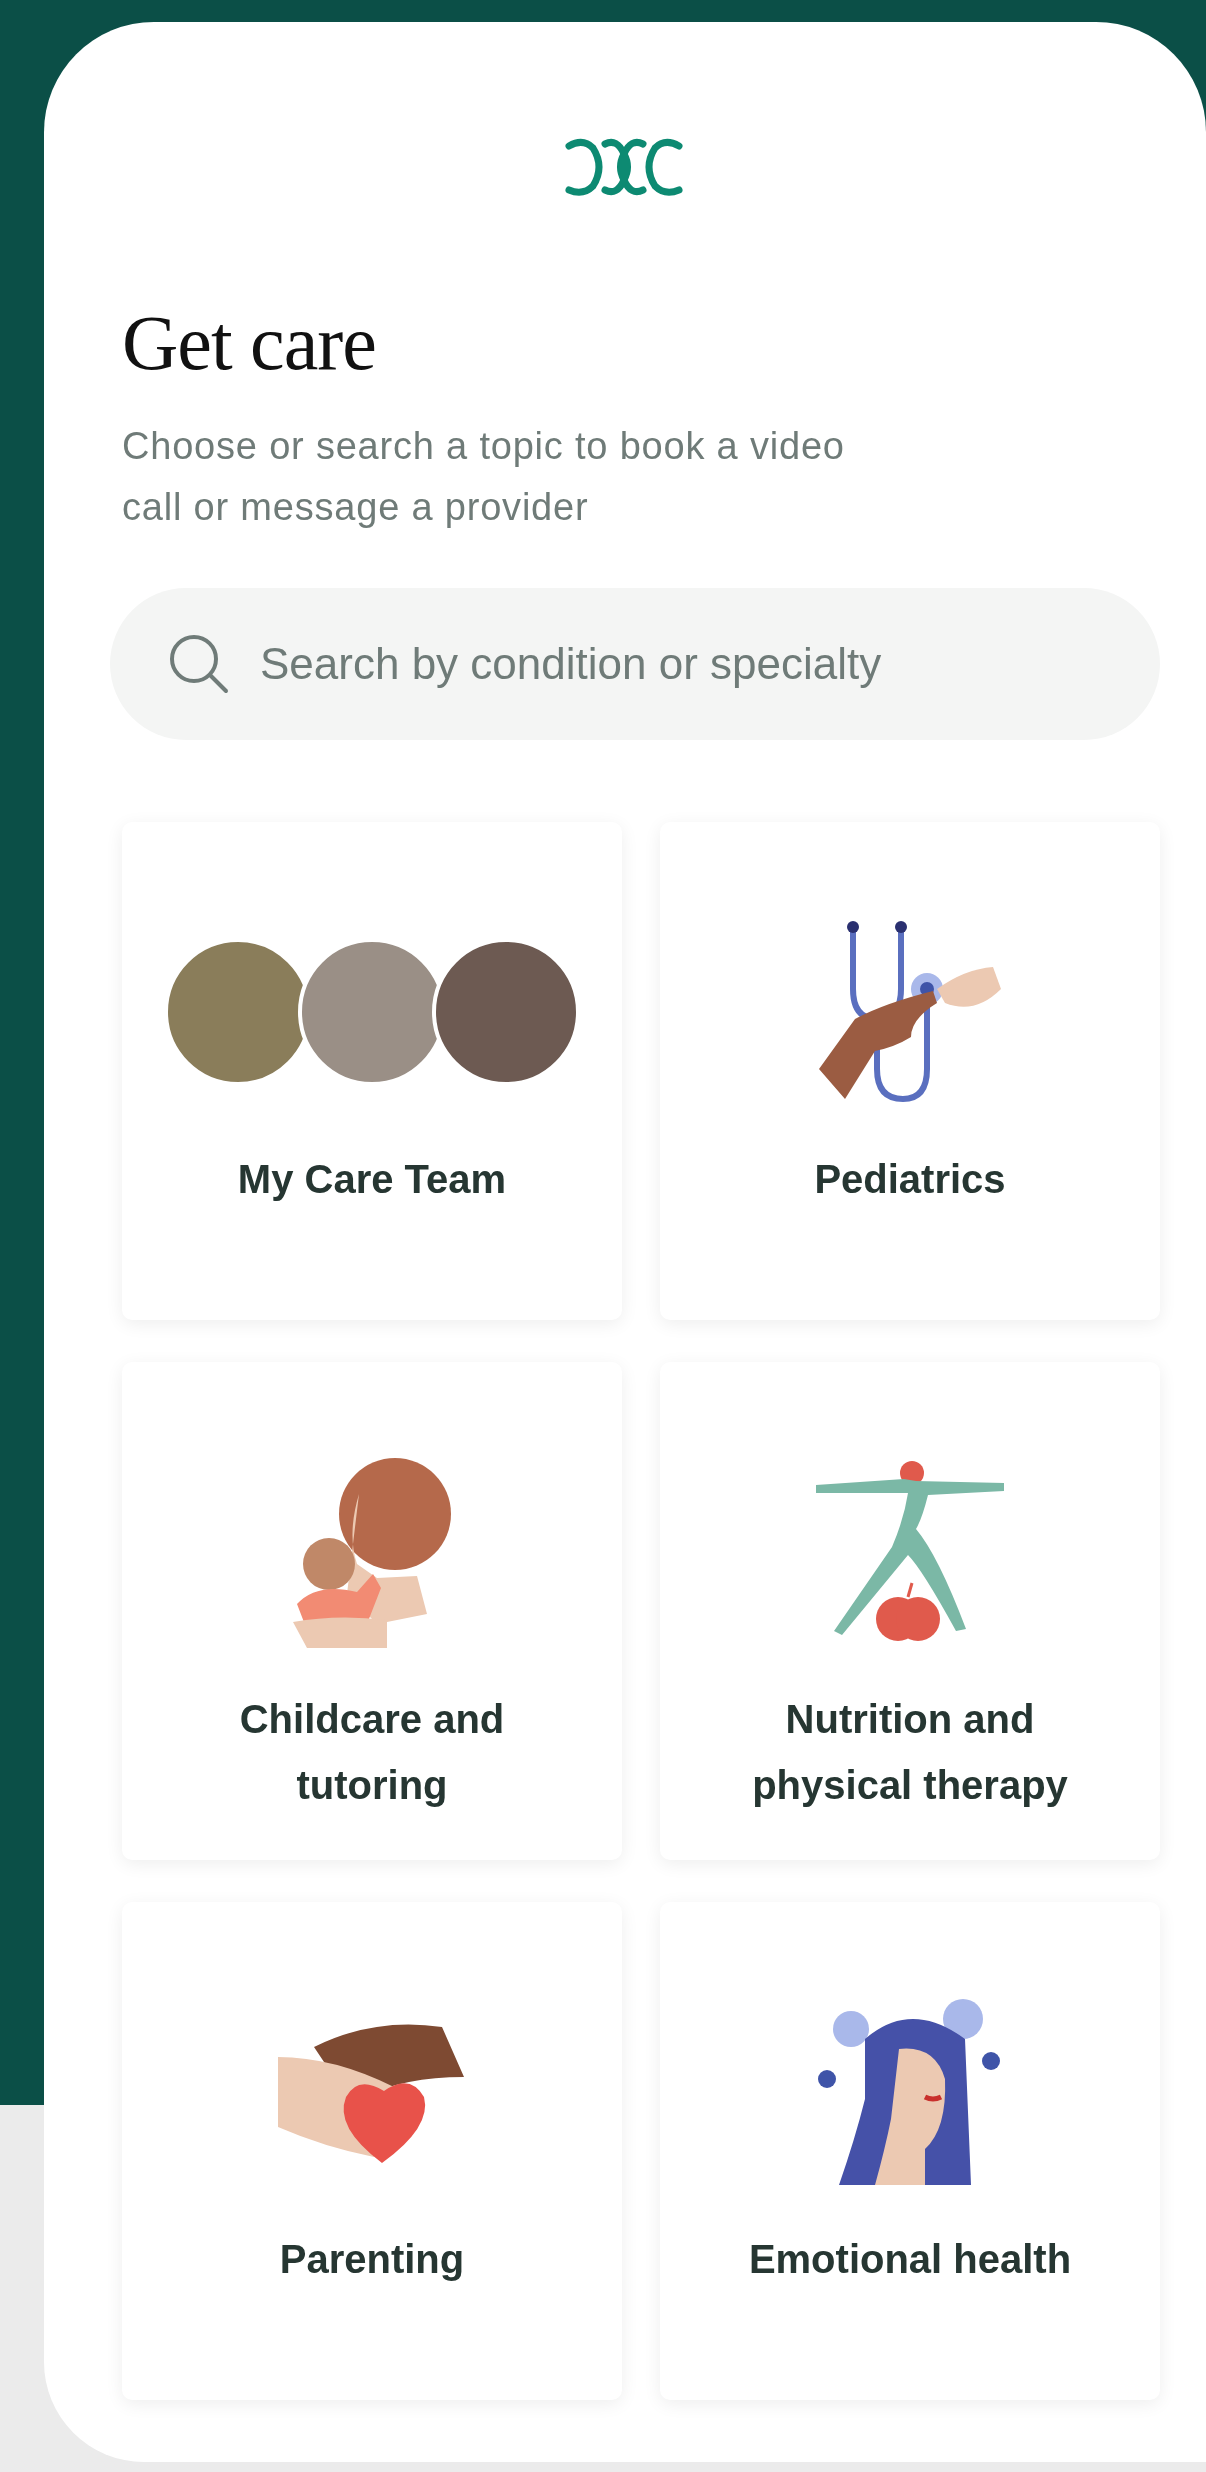  Describe the element at coordinates (372, 1179) in the screenshot. I see `topic-label: My Care Team` at that location.